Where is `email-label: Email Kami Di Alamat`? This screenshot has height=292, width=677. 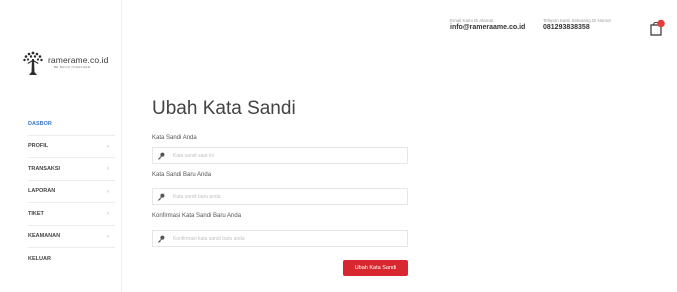 email-label: Email Kami Di Alamat is located at coordinates (472, 20).